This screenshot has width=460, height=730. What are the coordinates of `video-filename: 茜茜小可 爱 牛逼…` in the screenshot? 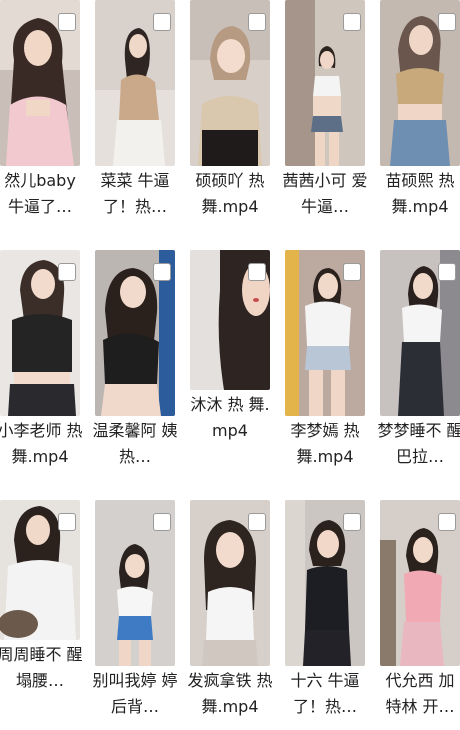 It's located at (325, 193).